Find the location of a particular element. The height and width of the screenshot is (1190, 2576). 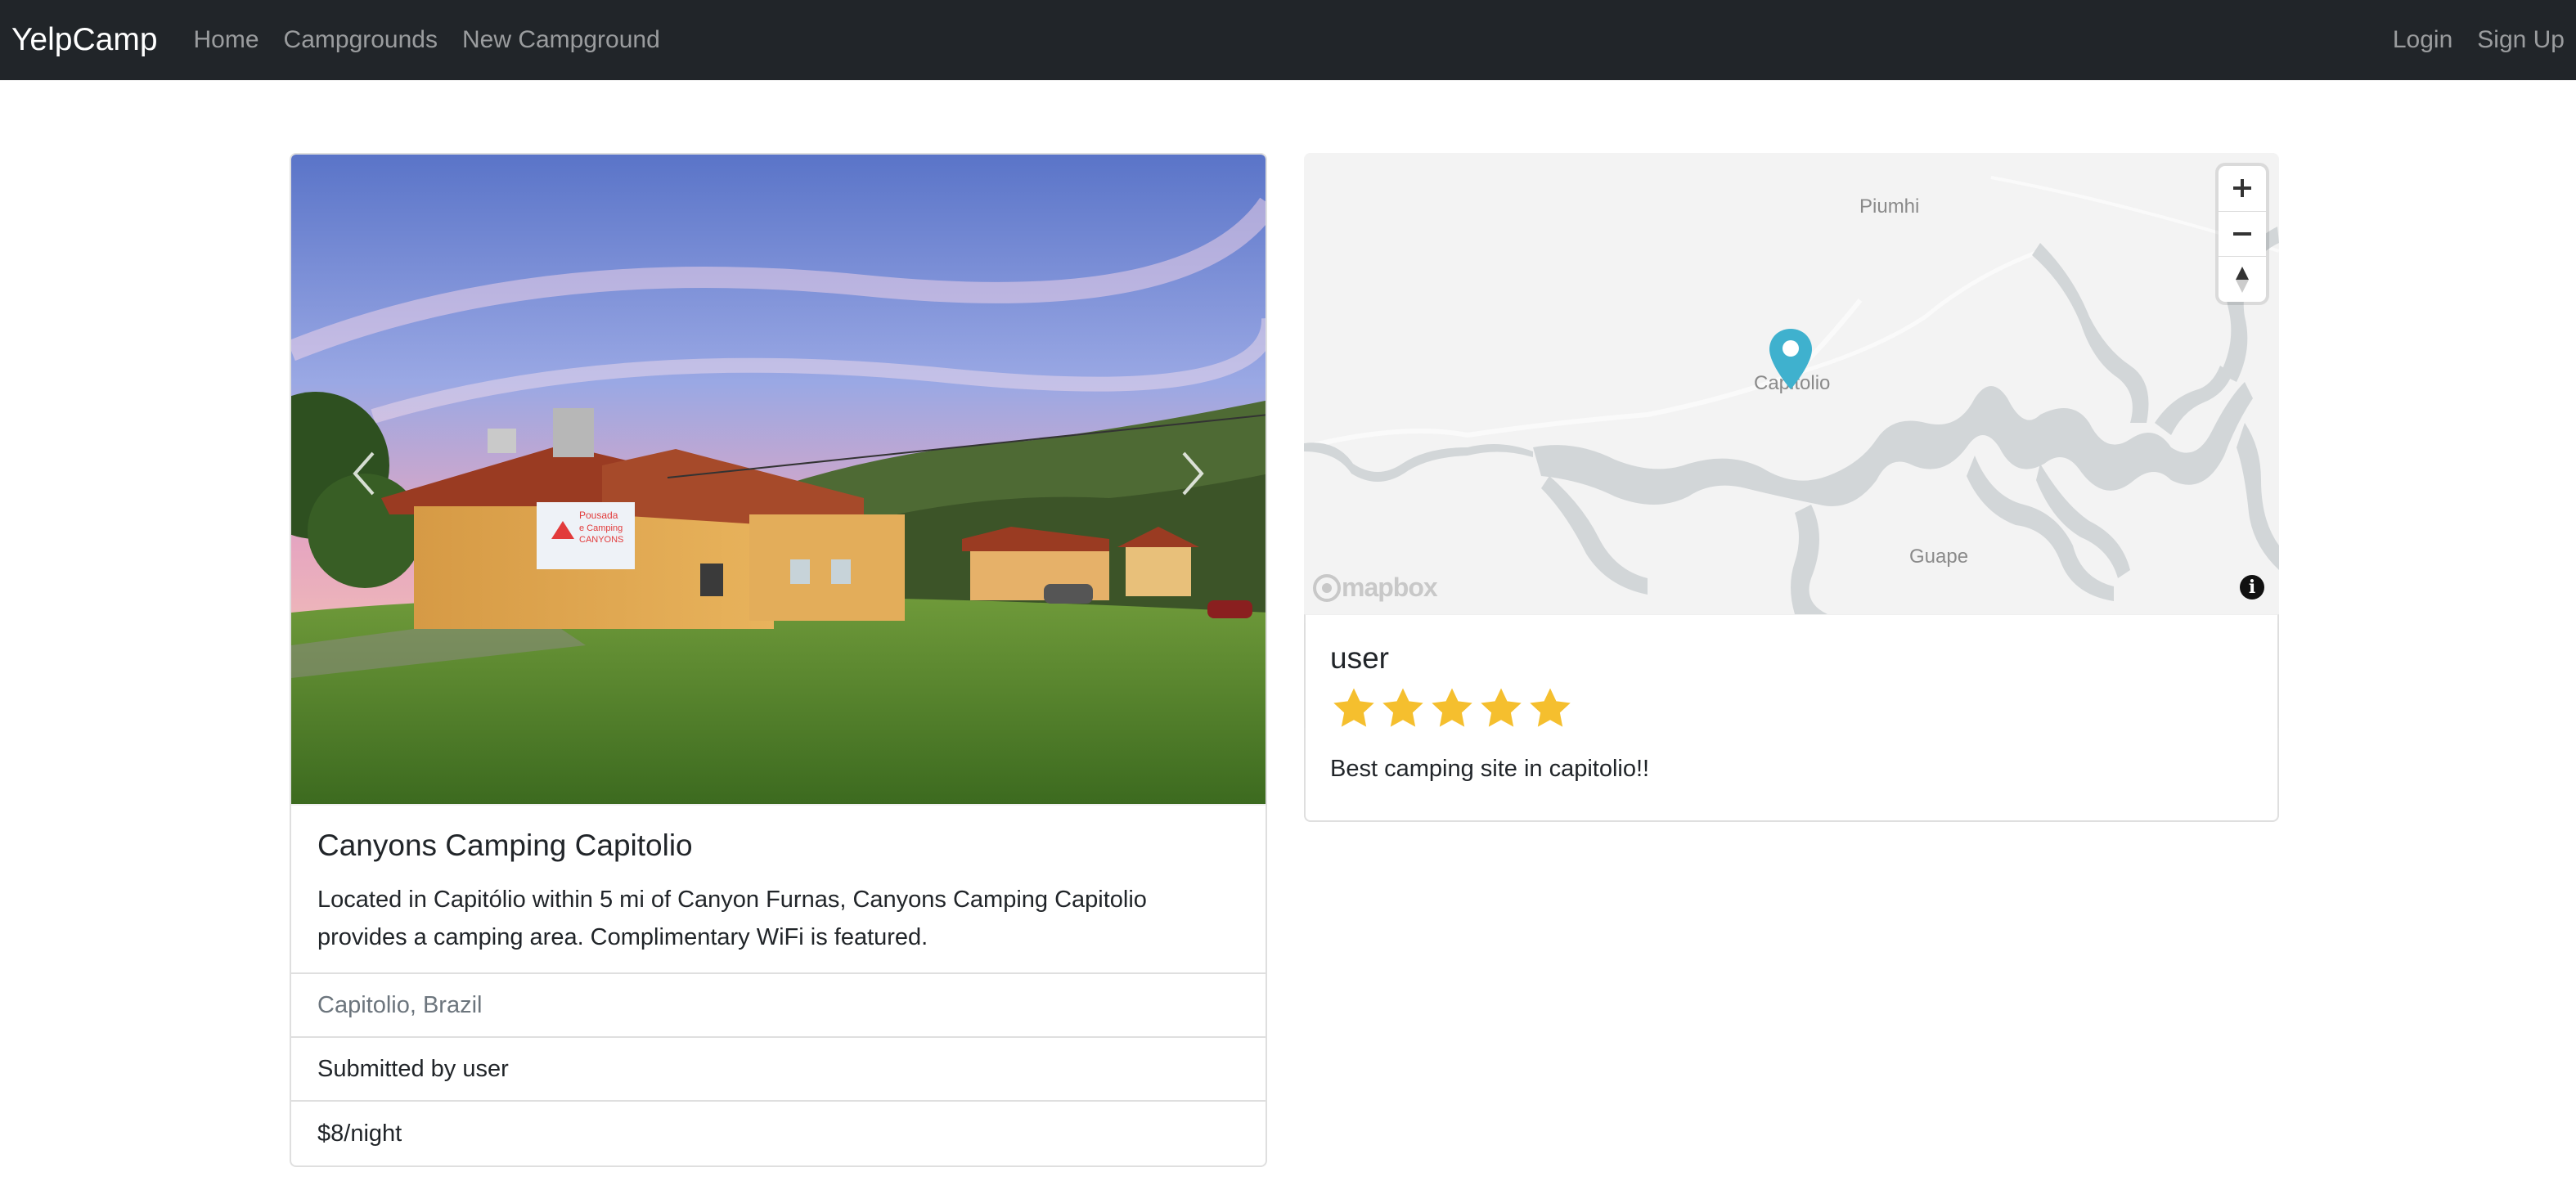

svg-text: CANYONS is located at coordinates (601, 540).